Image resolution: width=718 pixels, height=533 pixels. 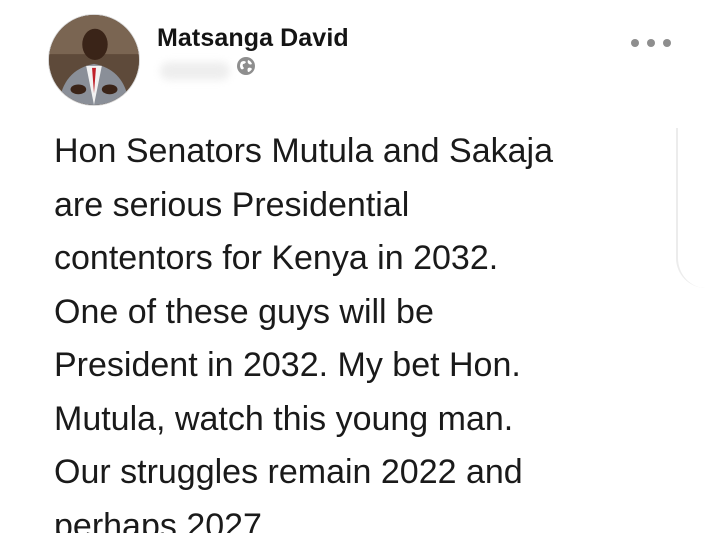 I want to click on globe-icon, so click(x=246, y=66).